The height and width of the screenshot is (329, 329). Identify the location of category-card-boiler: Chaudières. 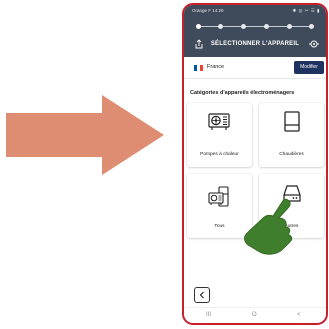
(291, 135).